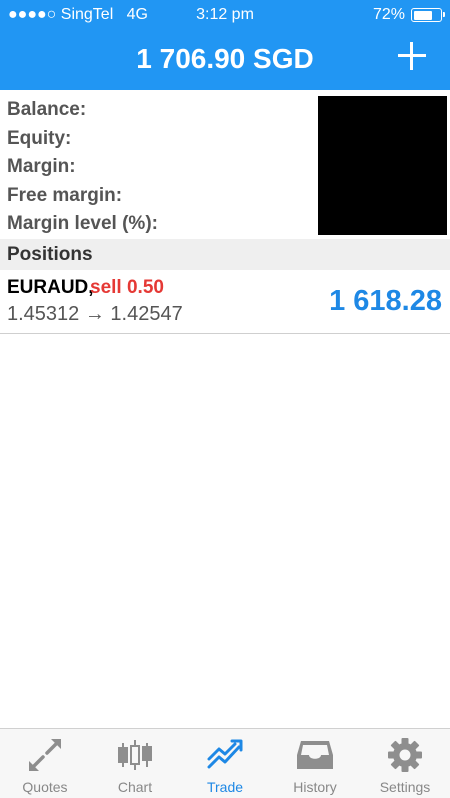 The height and width of the screenshot is (798, 450). Describe the element at coordinates (412, 56) in the screenshot. I see `plus-icon` at that location.